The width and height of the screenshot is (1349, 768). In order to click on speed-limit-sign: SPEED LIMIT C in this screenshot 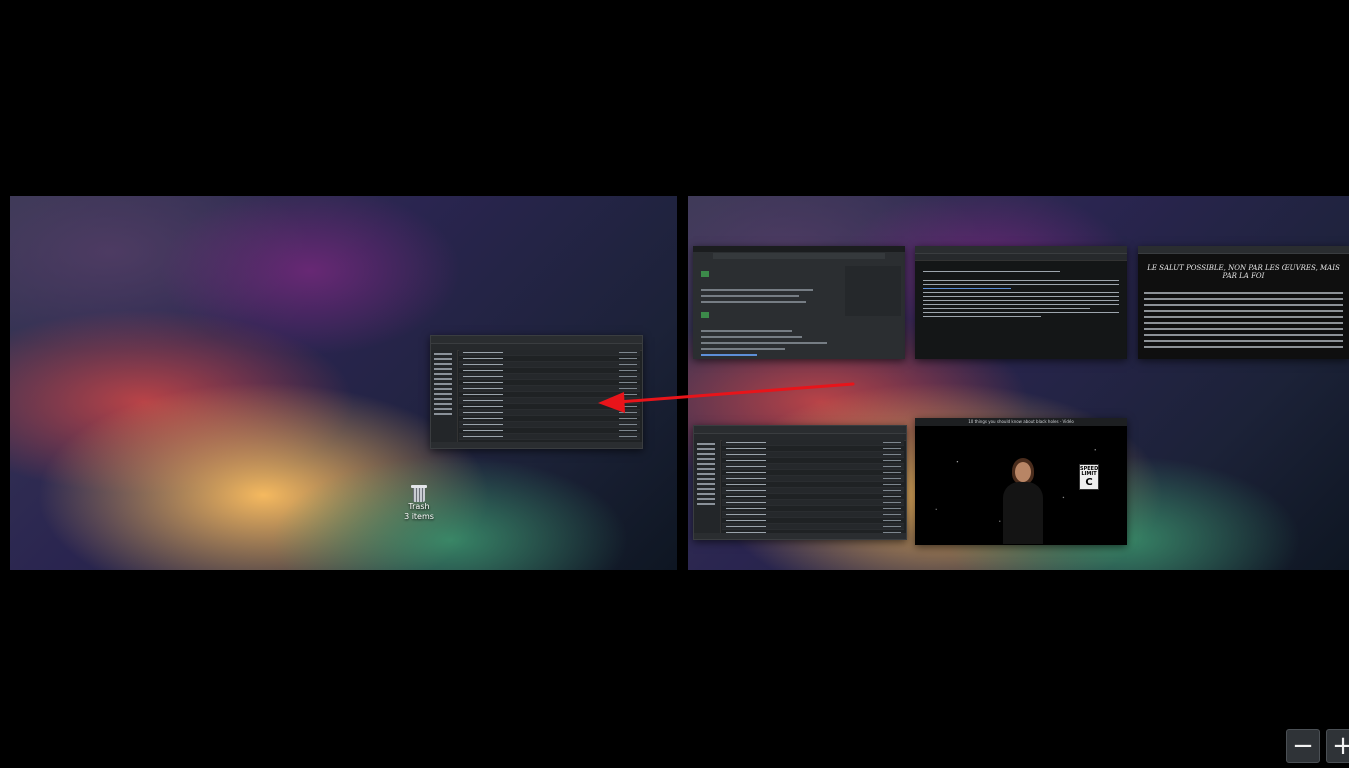, I will do `click(1089, 477)`.